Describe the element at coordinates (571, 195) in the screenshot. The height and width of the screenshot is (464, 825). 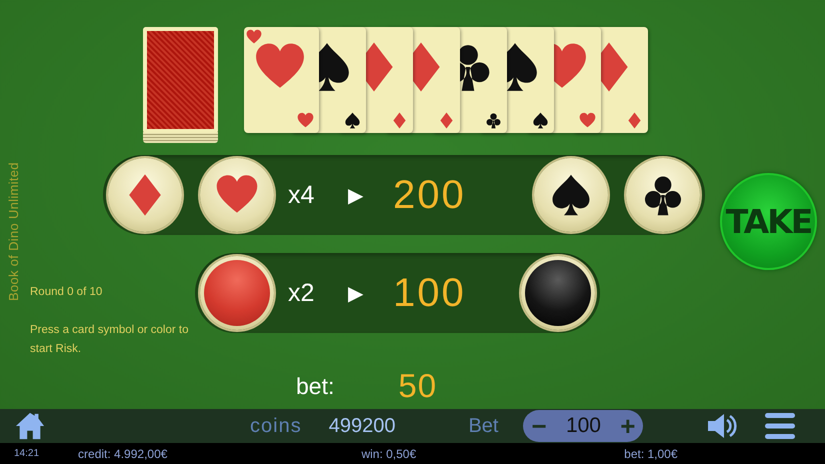
I see `spade-button` at that location.